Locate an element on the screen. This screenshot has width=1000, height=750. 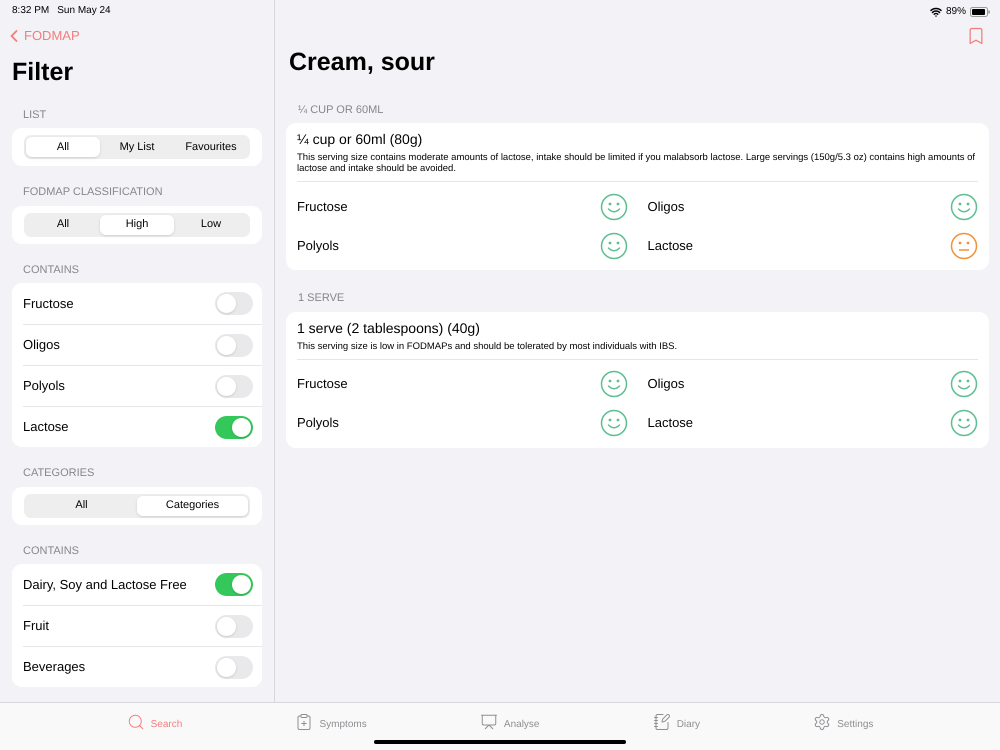
wifi-icon is located at coordinates (936, 12).